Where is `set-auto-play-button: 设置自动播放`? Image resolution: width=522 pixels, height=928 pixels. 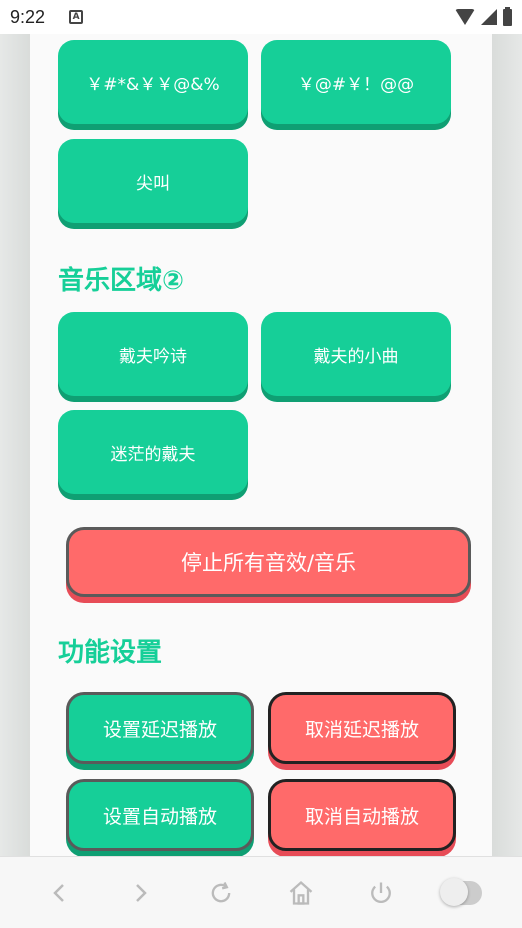 set-auto-play-button: 设置自动播放 is located at coordinates (160, 815).